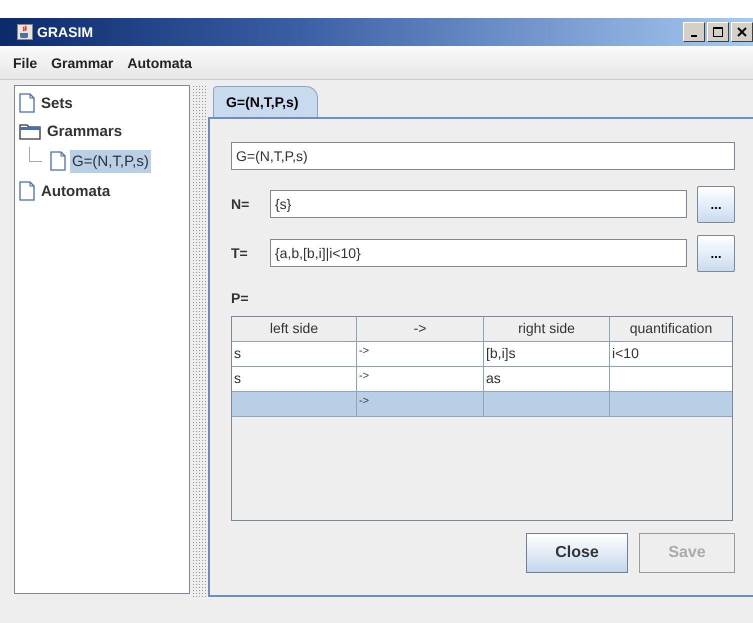  What do you see at coordinates (84, 131) in the screenshot?
I see `tree-item: Grammars` at bounding box center [84, 131].